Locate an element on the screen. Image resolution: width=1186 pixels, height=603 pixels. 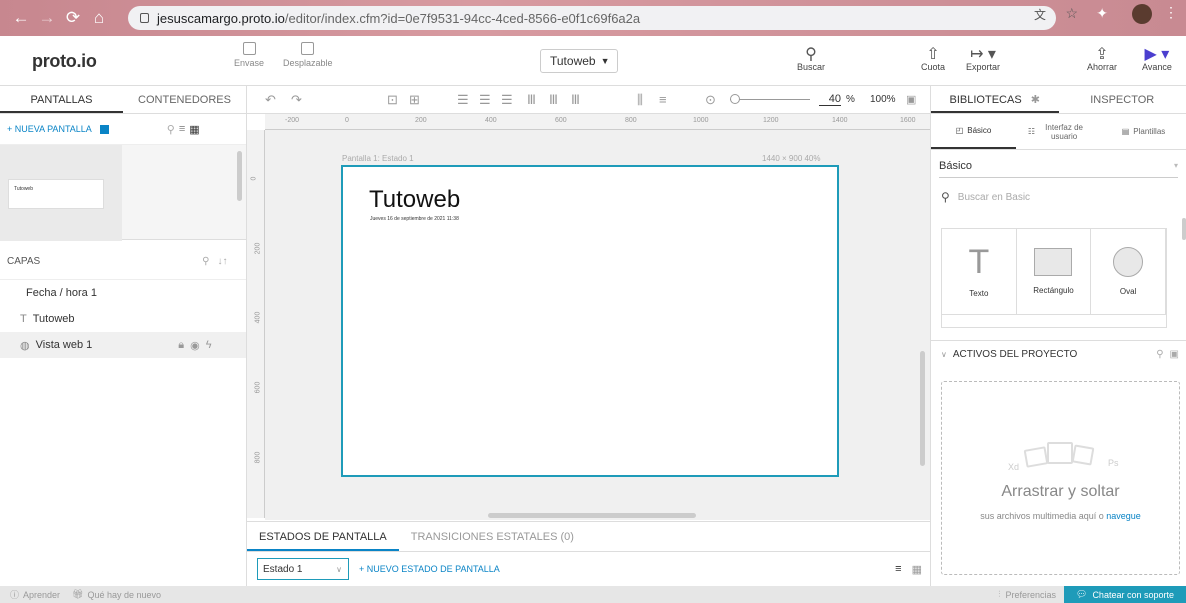
state-select: Estado 1 ∨ is located at coordinates (303, 569).